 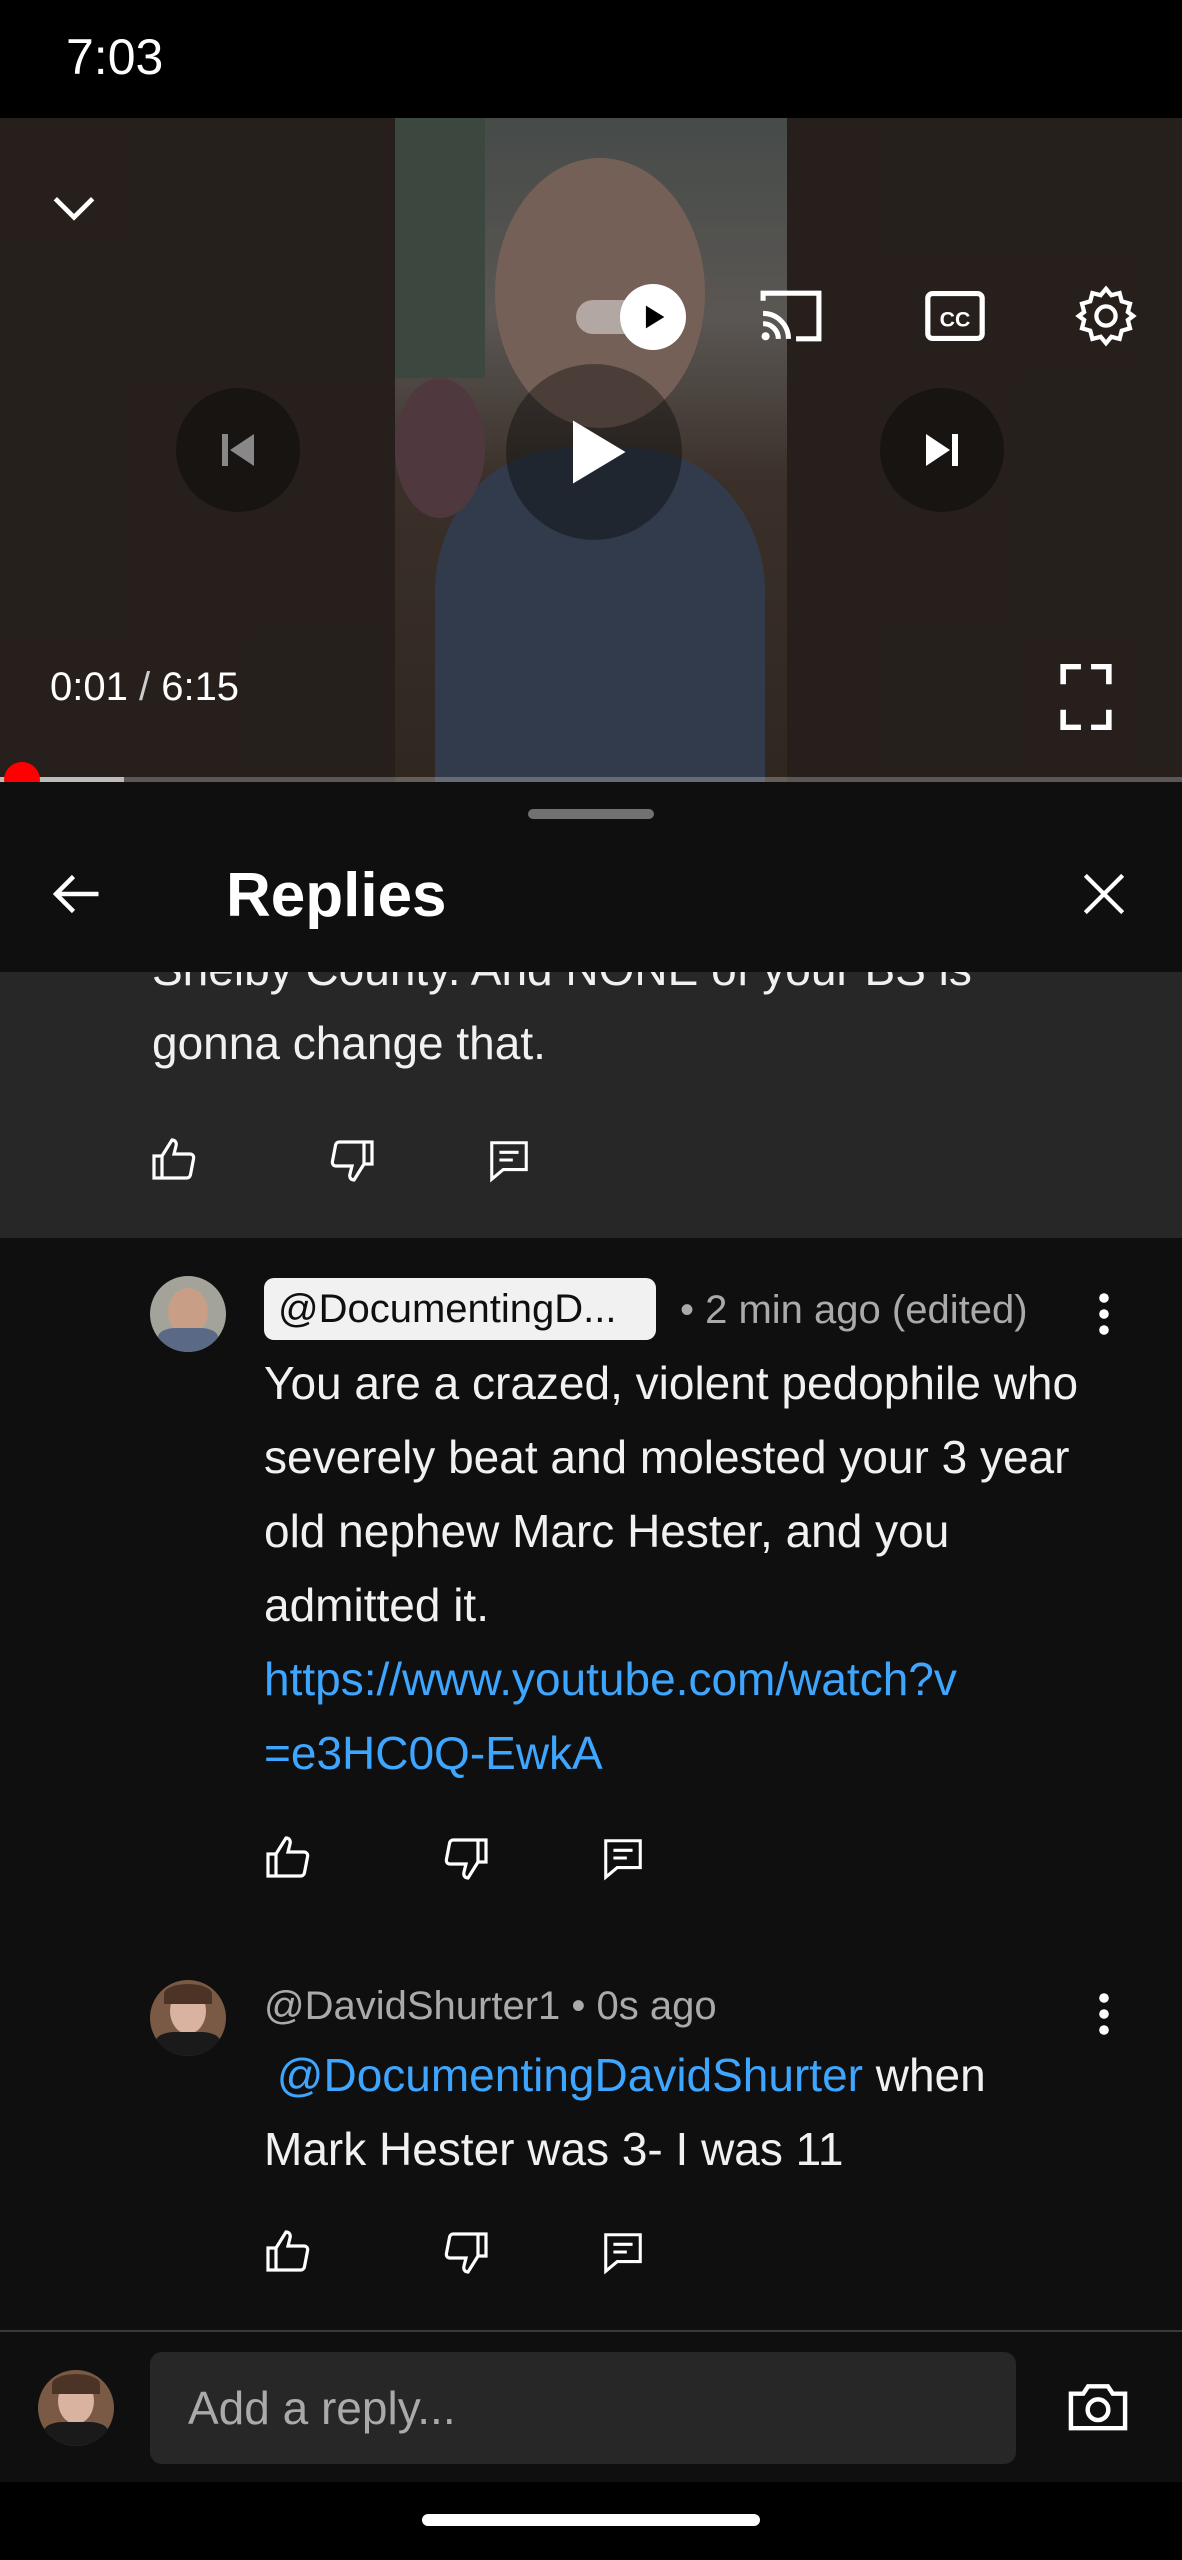 I want to click on reply-body-text-line2: Mark Hester was 3- I was 11, so click(x=554, y=2149).